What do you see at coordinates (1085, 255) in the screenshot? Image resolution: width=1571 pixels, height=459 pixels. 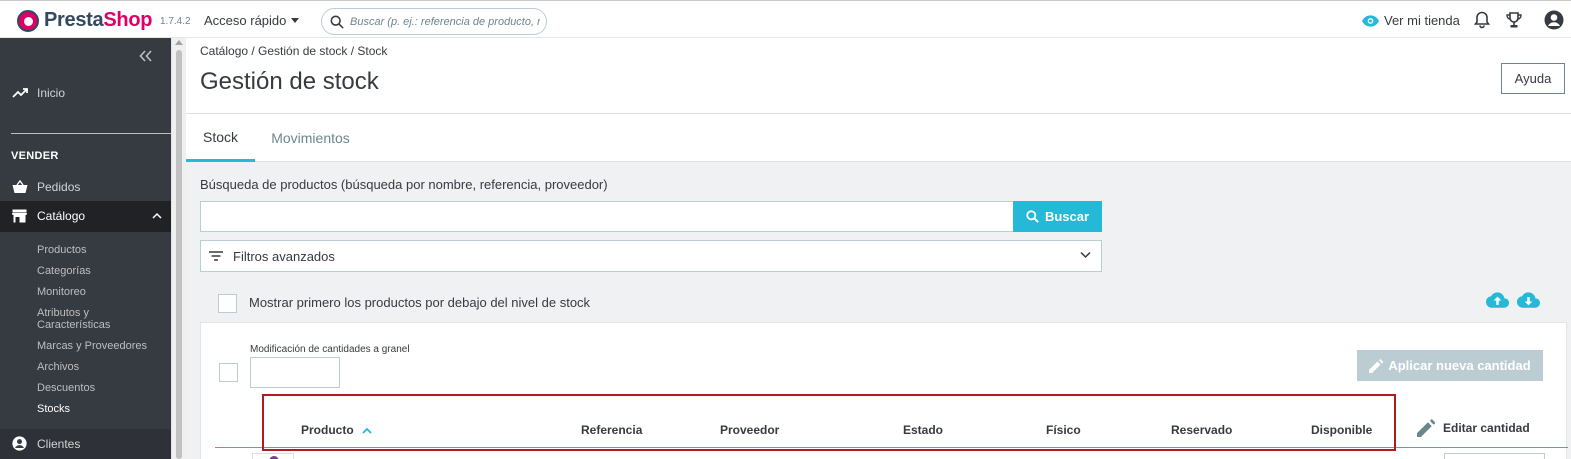 I see `chevron-down-icon` at bounding box center [1085, 255].